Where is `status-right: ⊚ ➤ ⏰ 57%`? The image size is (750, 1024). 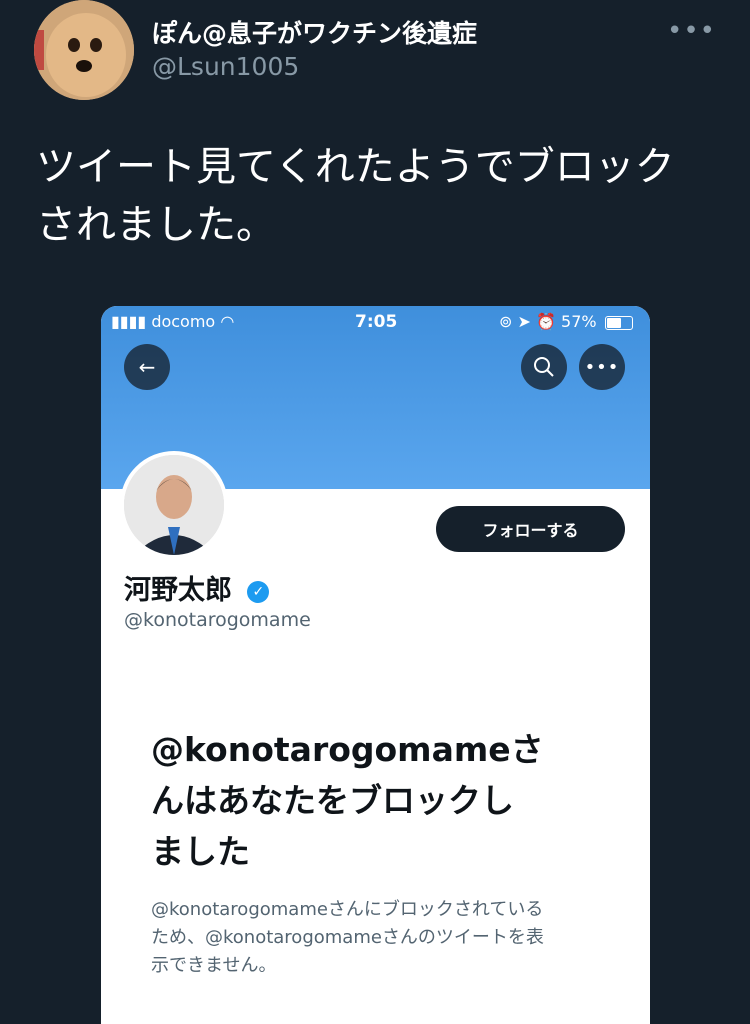
status-right: ⊚ ➤ ⏰ 57% is located at coordinates (566, 321).